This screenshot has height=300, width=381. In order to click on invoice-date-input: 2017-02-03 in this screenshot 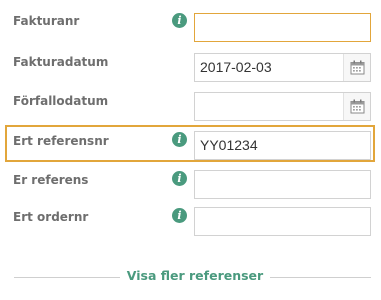, I will do `click(282, 67)`.